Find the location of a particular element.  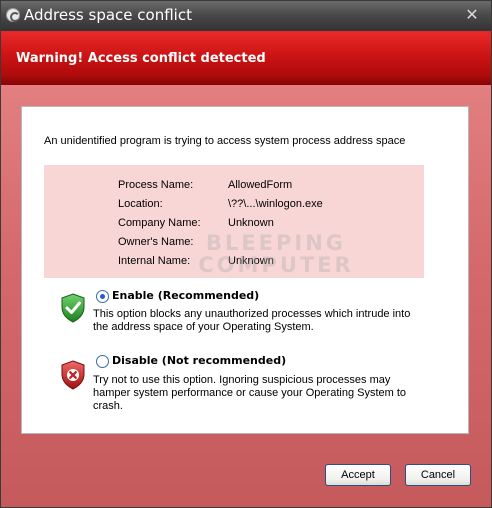

detail-label: Company Name: is located at coordinates (159, 223).